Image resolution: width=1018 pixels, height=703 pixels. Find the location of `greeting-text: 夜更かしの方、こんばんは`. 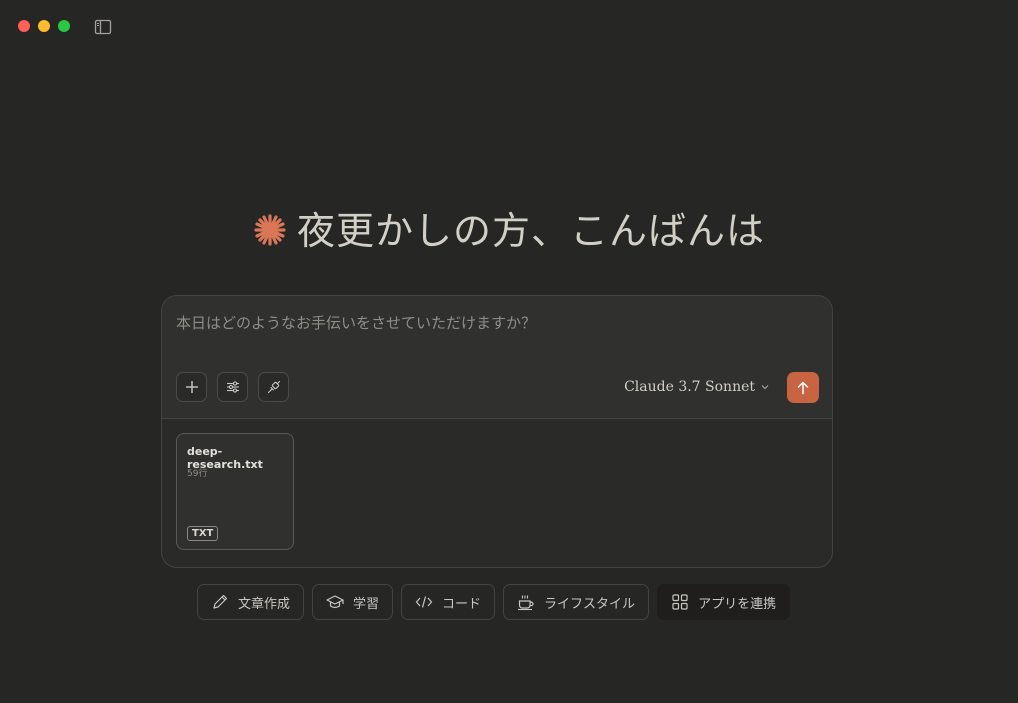

greeting-text: 夜更かしの方、こんばんは is located at coordinates (530, 231).